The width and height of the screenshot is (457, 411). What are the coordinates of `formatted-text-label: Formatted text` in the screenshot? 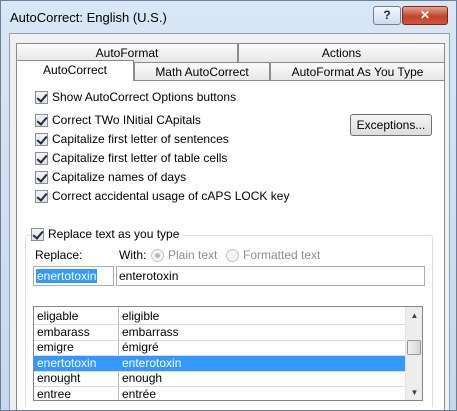 It's located at (282, 255).